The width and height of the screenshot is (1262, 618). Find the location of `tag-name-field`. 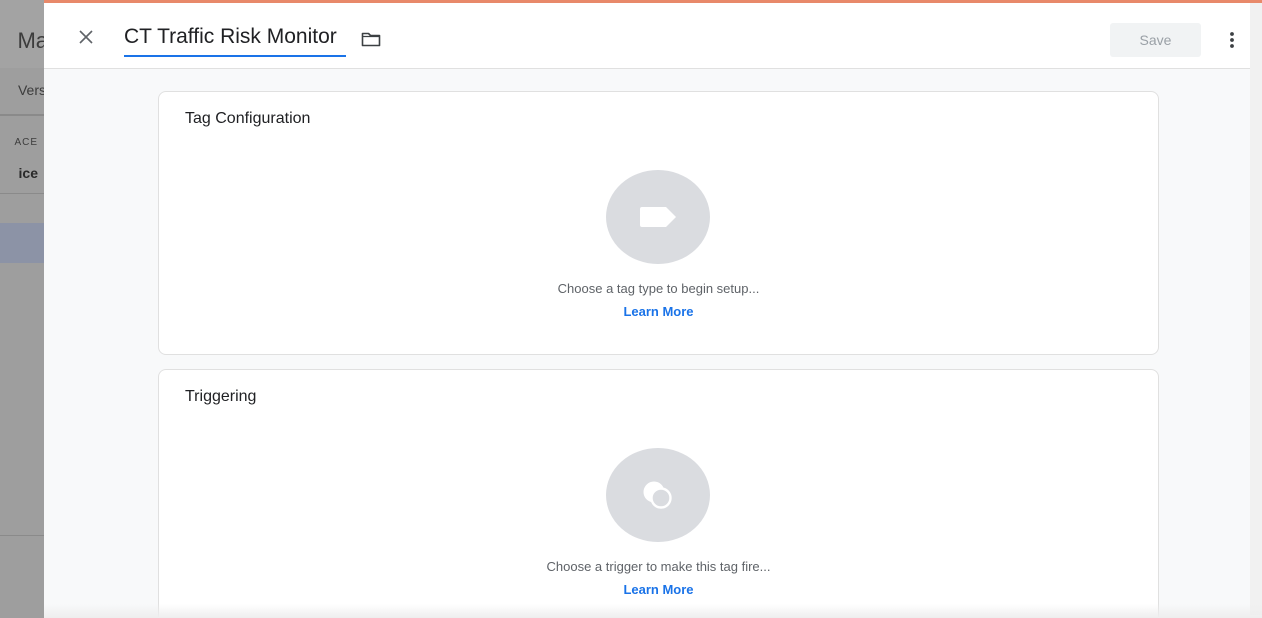

tag-name-field is located at coordinates (235, 39).